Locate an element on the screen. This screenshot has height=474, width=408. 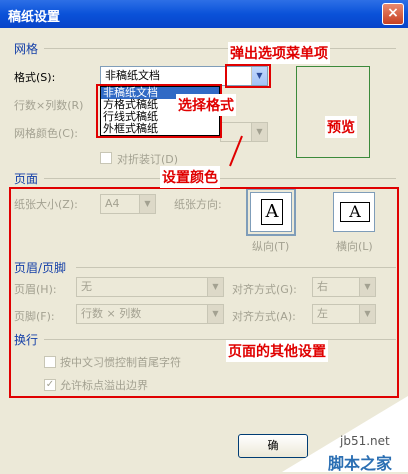
annotation-set-color: 设置颜色 is located at coordinates (190, 177).